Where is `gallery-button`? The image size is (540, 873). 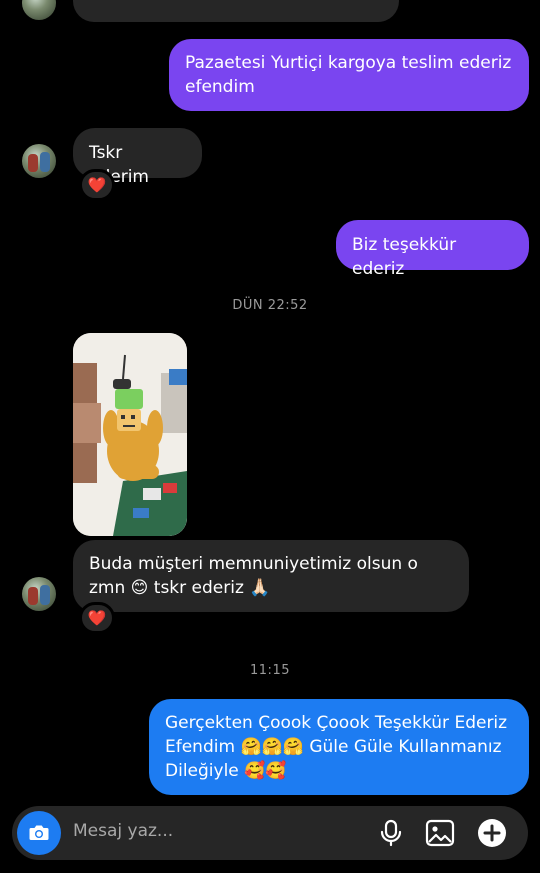 gallery-button is located at coordinates (440, 833).